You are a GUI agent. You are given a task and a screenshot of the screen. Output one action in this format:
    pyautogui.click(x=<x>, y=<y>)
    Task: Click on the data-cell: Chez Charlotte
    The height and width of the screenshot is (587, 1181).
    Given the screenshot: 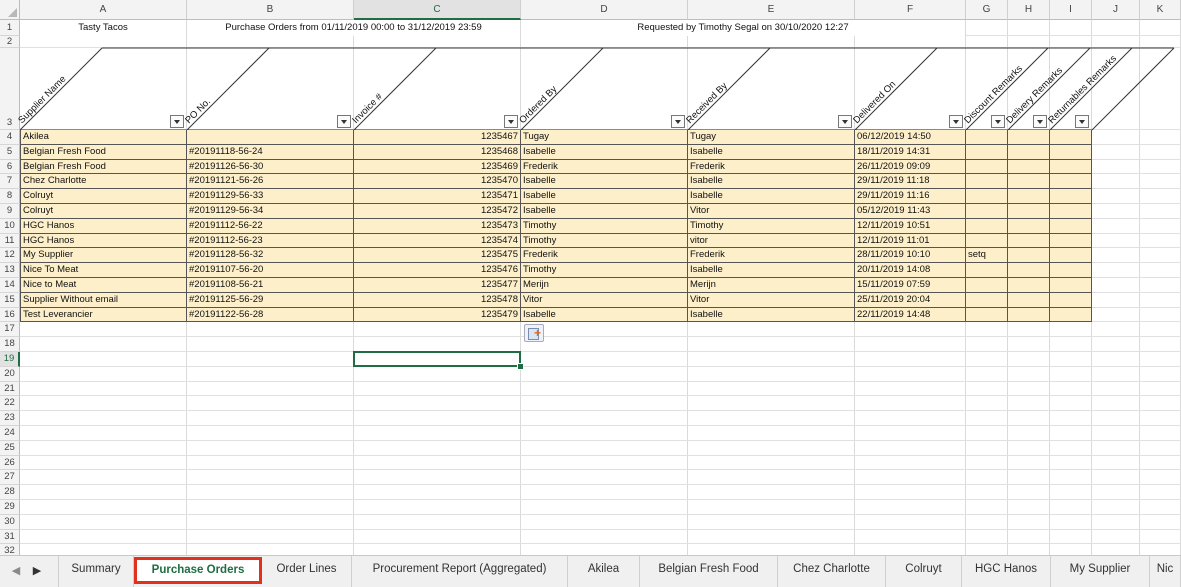 What is the action you would take?
    pyautogui.click(x=103, y=182)
    